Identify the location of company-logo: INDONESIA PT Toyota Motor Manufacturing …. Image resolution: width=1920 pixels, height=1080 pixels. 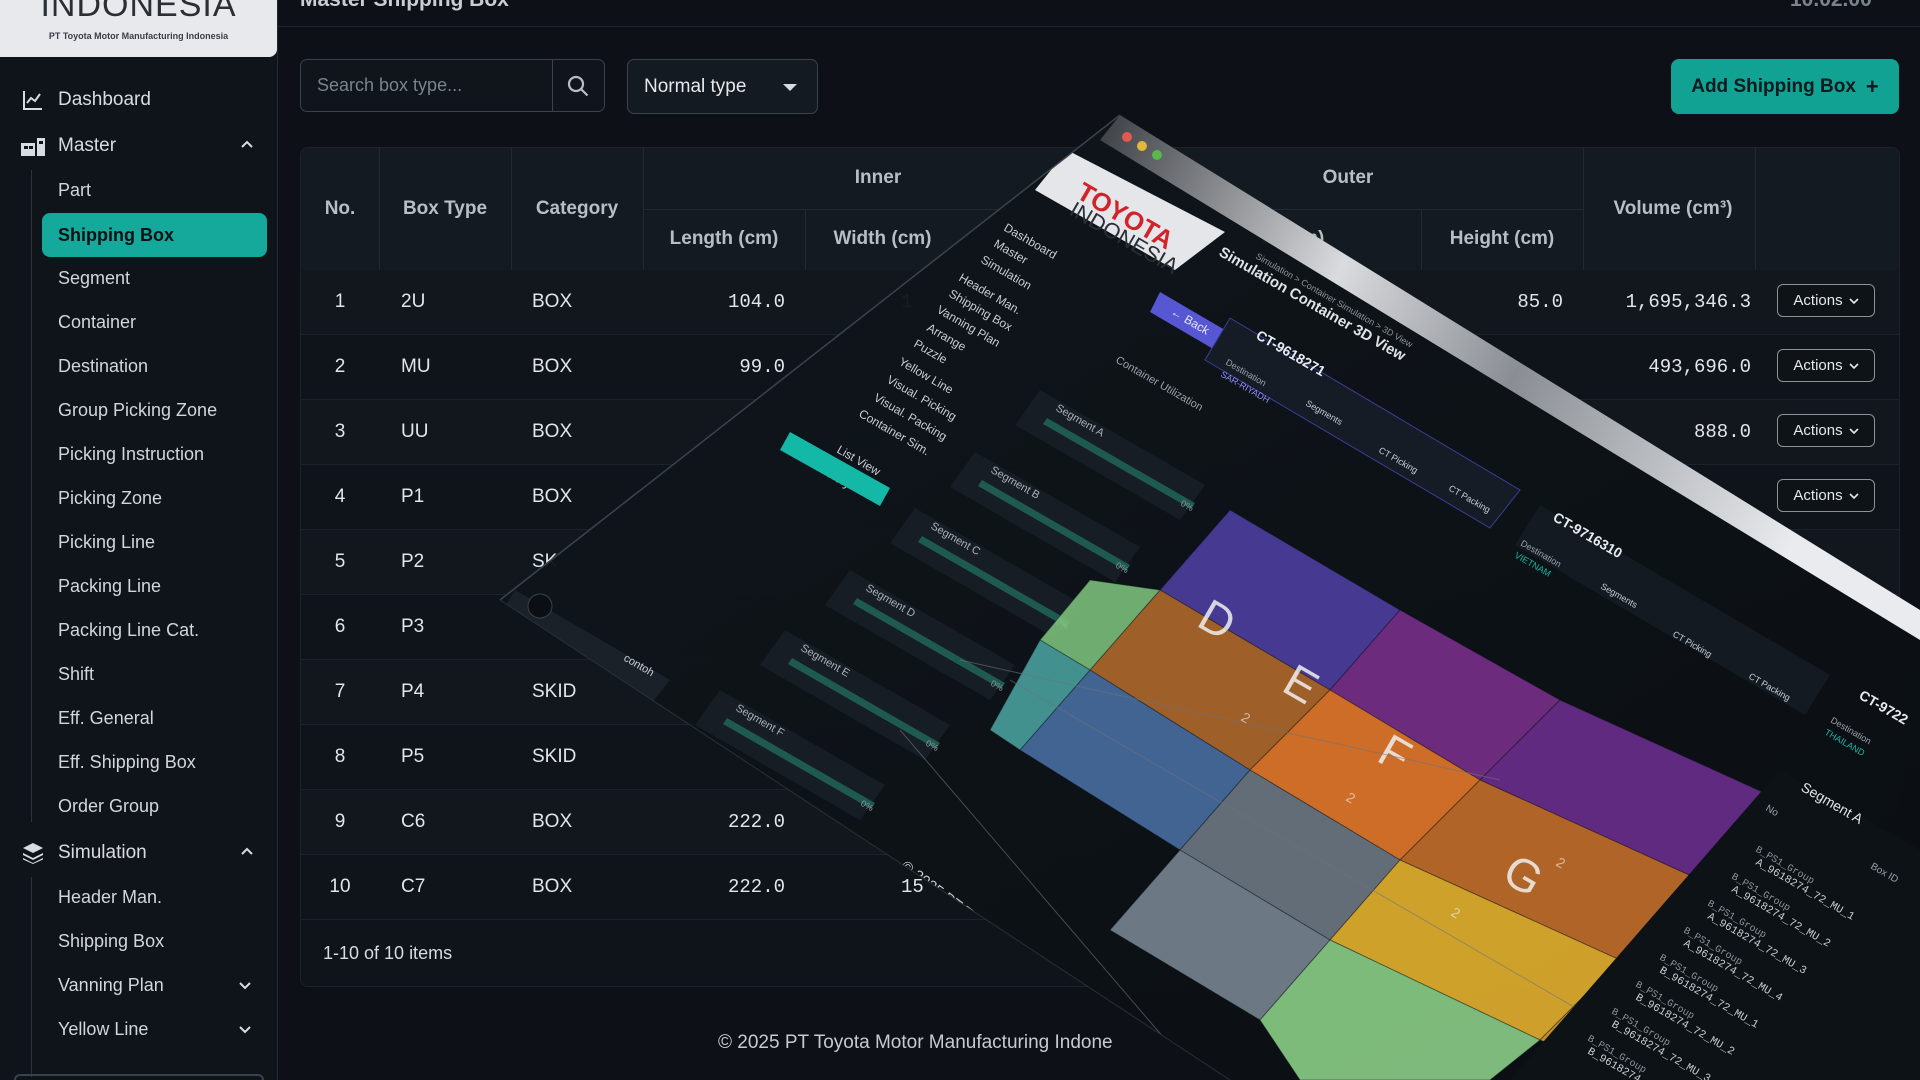
(138, 28).